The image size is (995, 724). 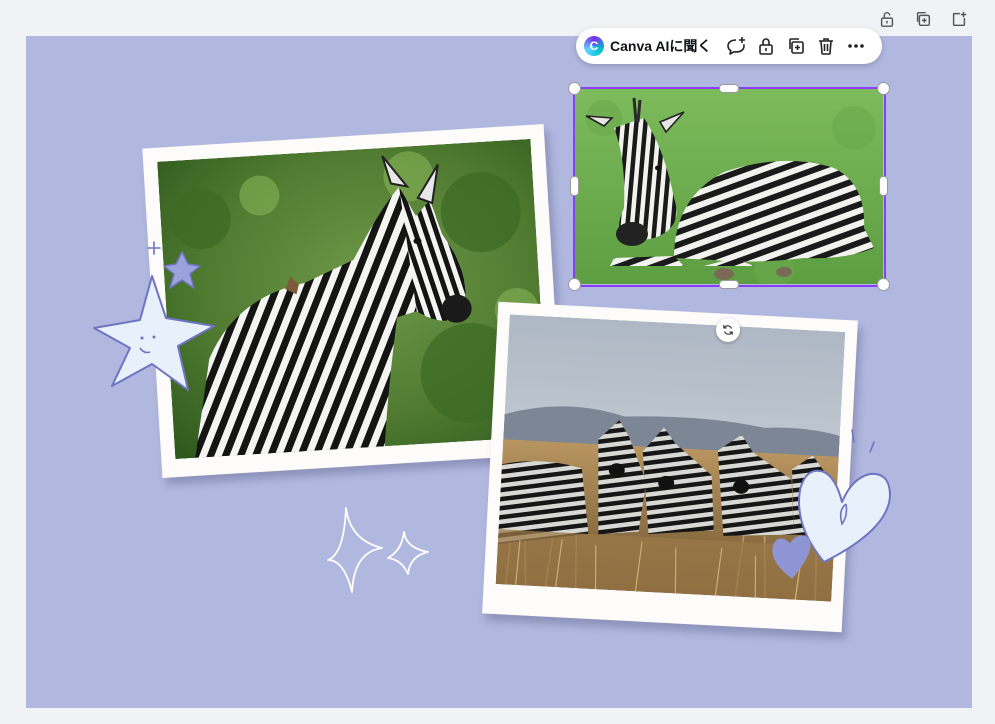 I want to click on rotate-button, so click(x=728, y=330).